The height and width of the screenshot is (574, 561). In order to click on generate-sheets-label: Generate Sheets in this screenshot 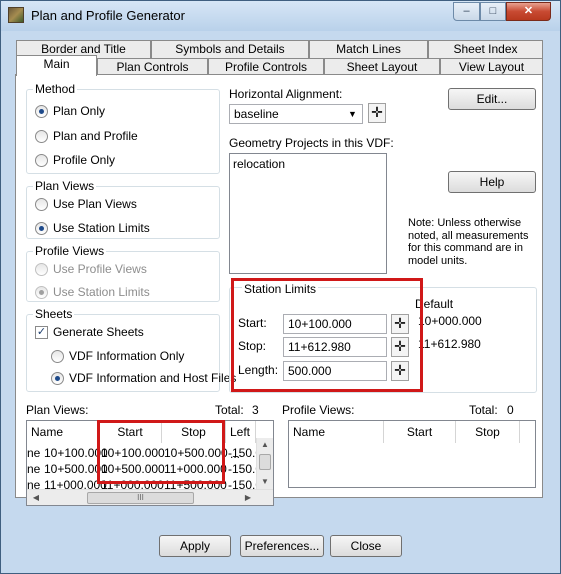, I will do `click(98, 332)`.